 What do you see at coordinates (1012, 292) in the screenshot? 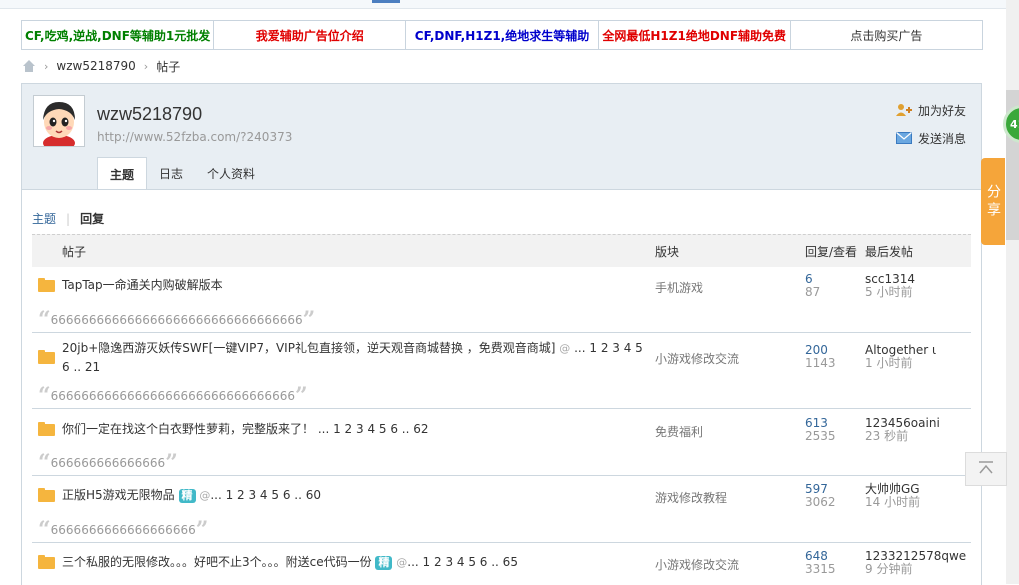
I see `page-scrollbar` at bounding box center [1012, 292].